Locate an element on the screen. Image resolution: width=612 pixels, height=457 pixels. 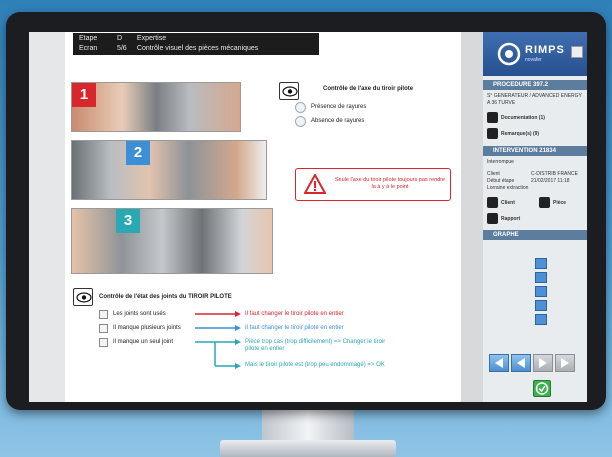
settings-icon is located at coordinates (577, 52).